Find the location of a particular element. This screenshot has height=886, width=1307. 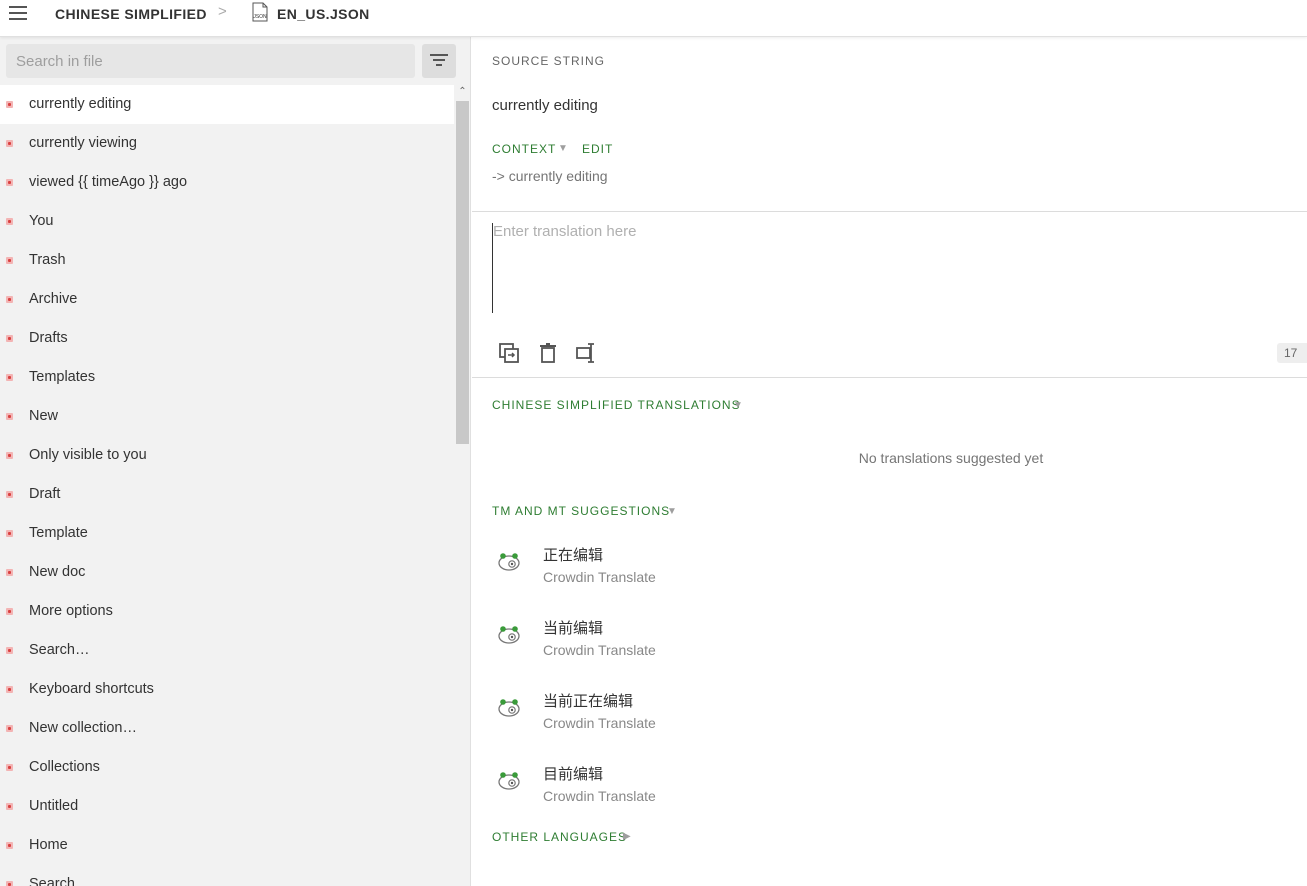

source-string-label: SOURCE STRING is located at coordinates (549, 61).